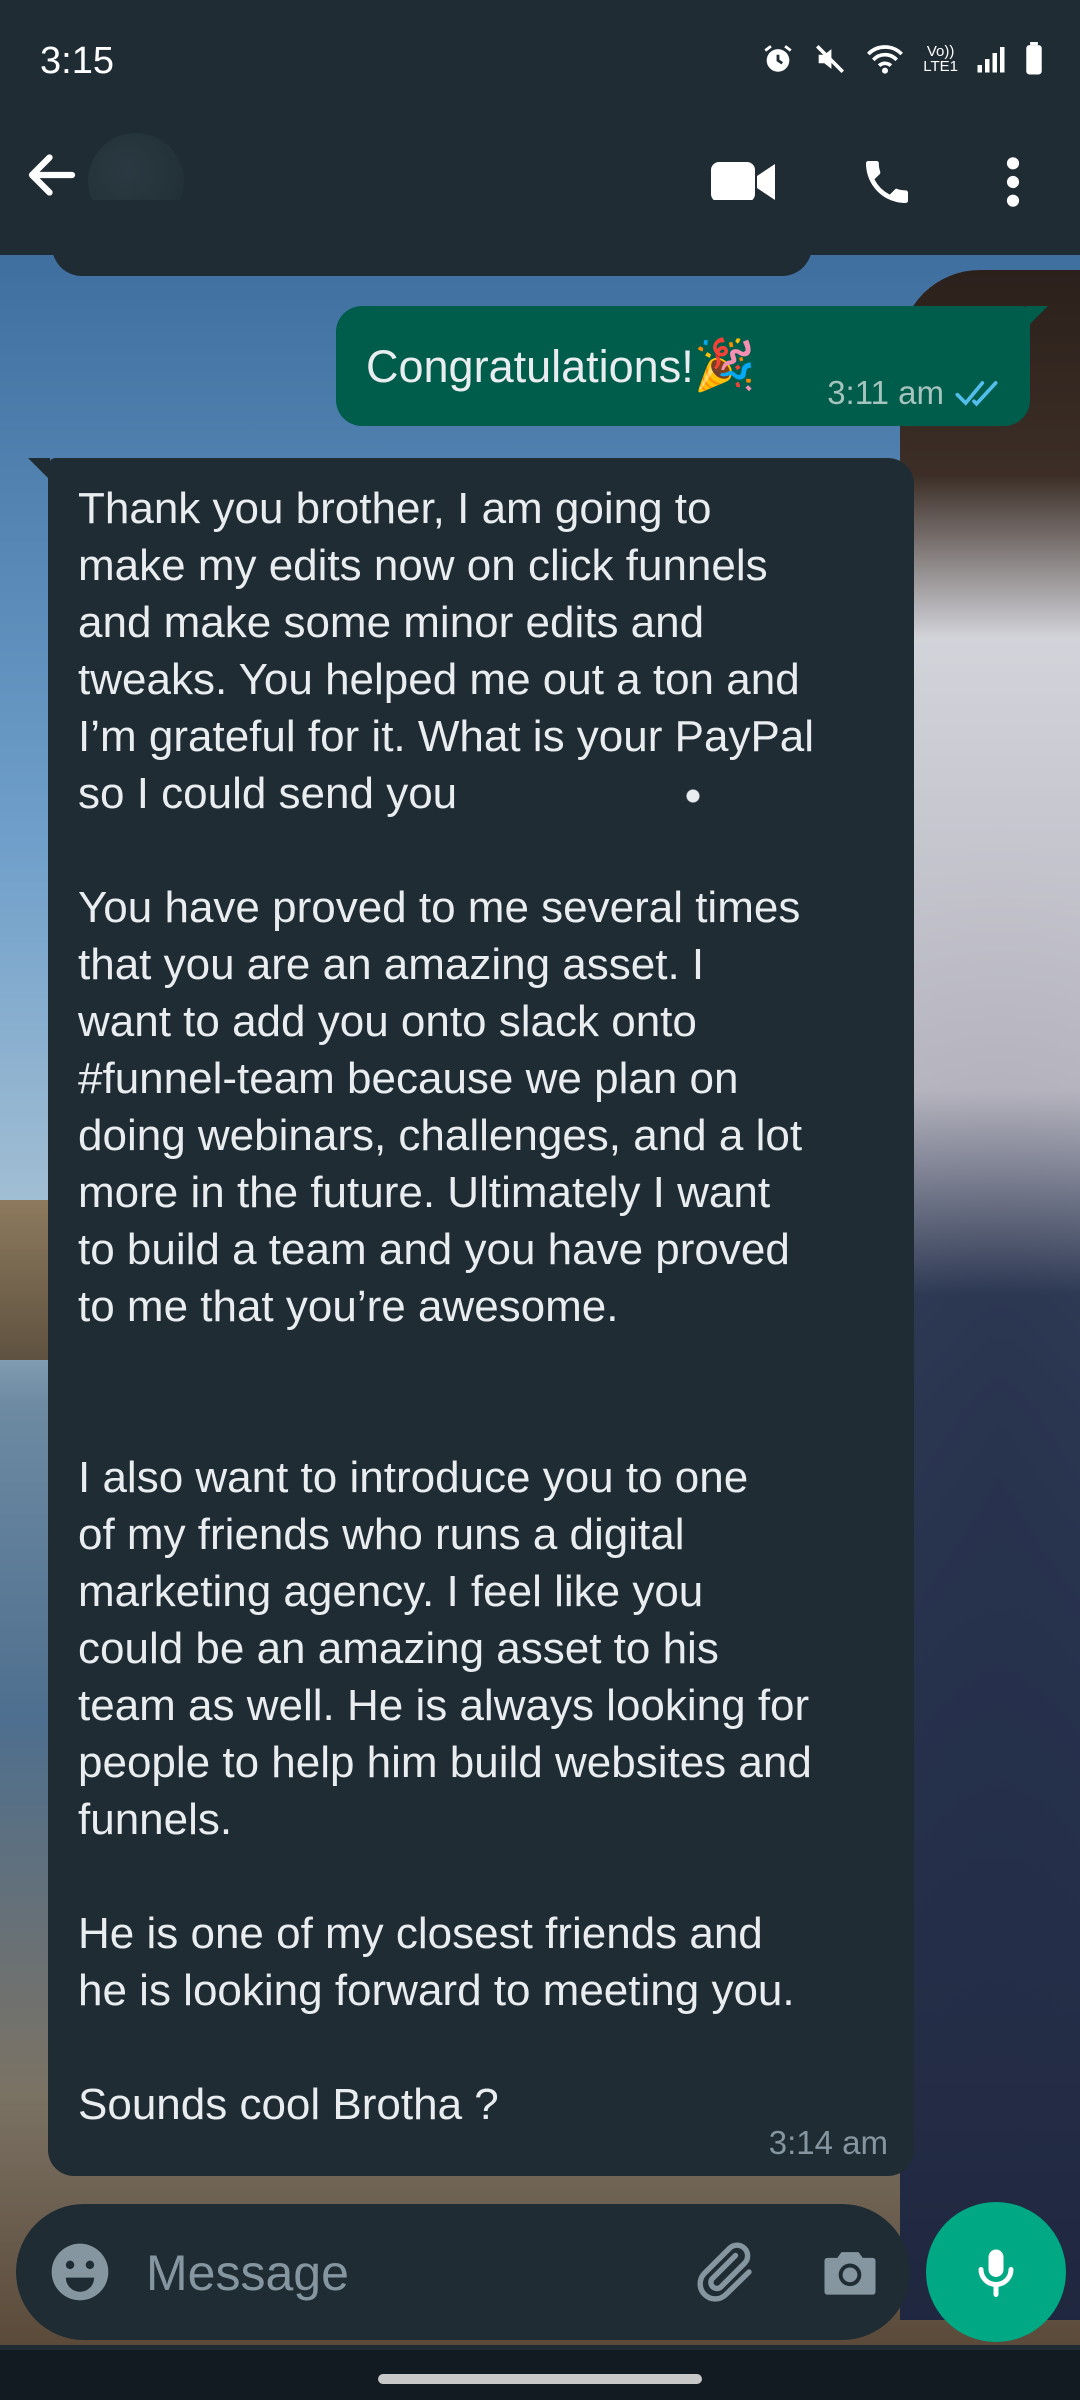 The width and height of the screenshot is (1080, 2400). I want to click on attach-button, so click(722, 2272).